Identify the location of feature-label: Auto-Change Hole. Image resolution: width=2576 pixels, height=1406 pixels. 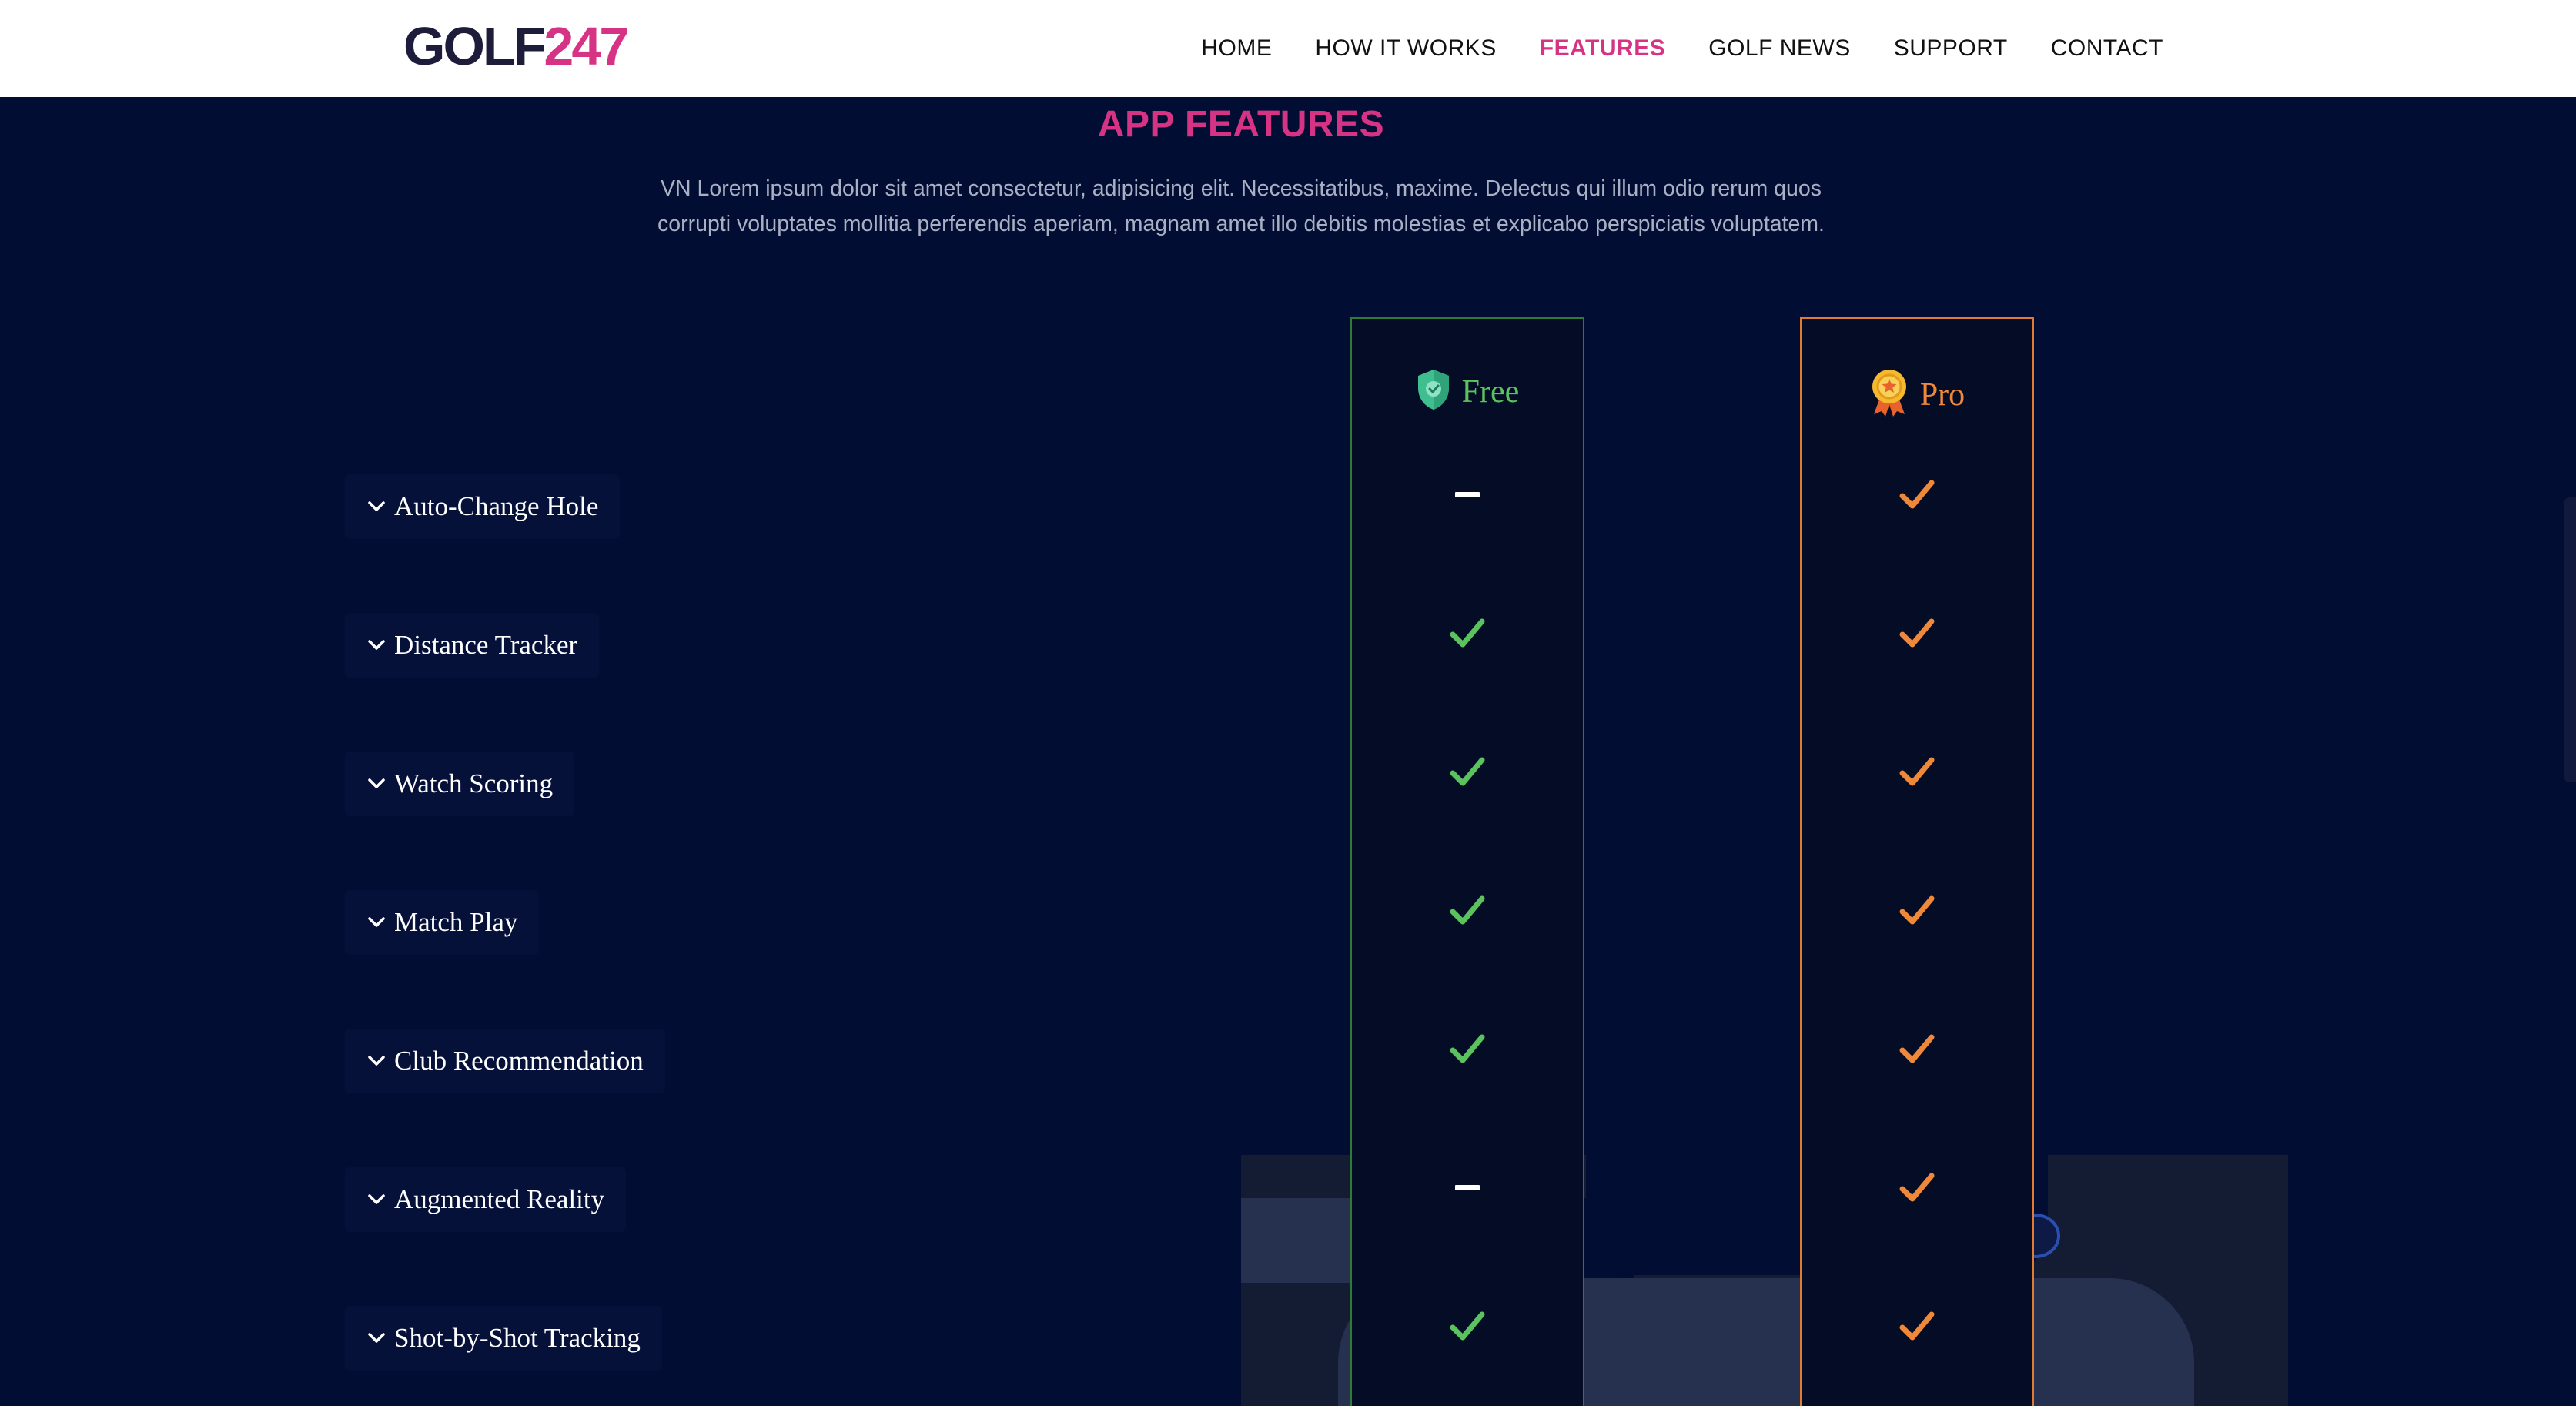
(497, 506).